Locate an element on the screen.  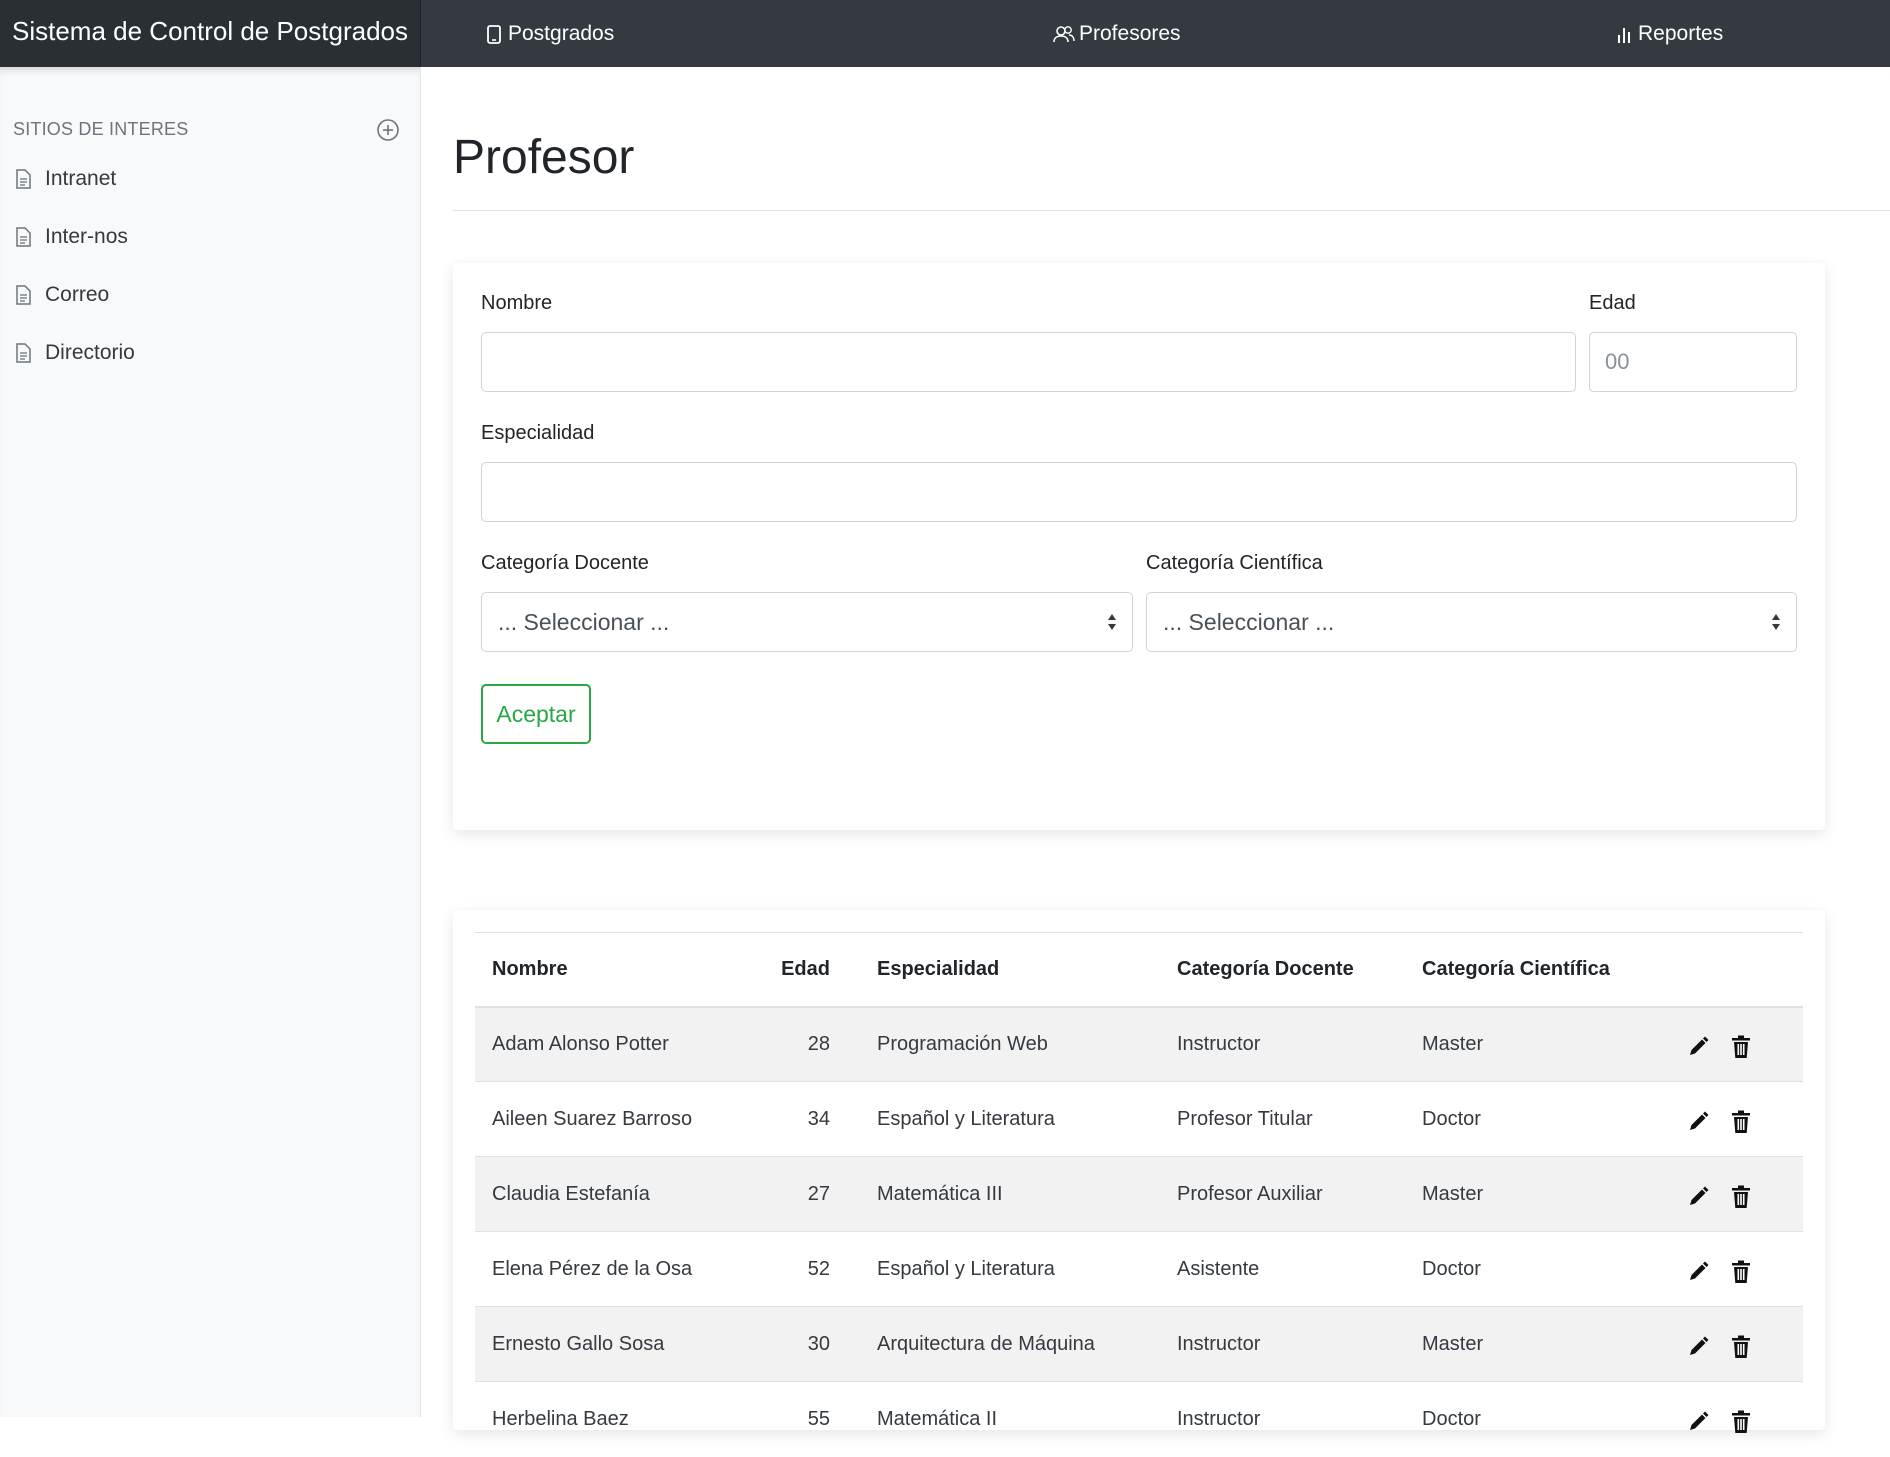
cell-categoria-docente: Asistente is located at coordinates (1282, 1269).